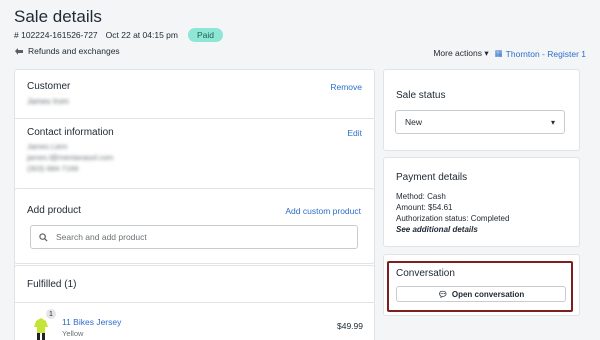  I want to click on payment-amount: Amount: $54.61, so click(424, 207).